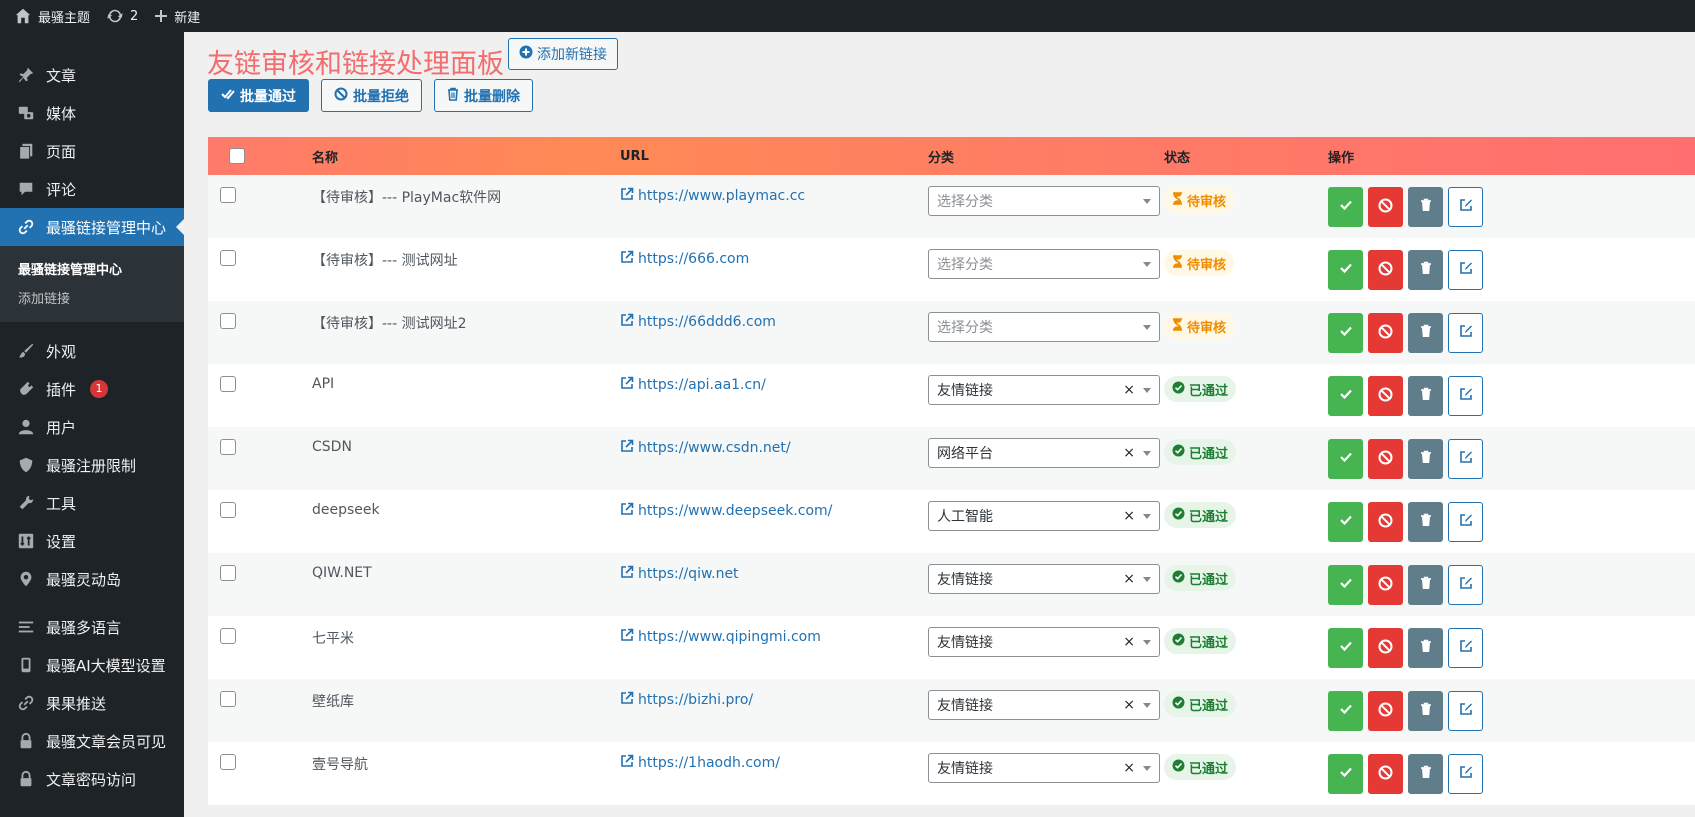  I want to click on select-all-checkbox, so click(237, 156).